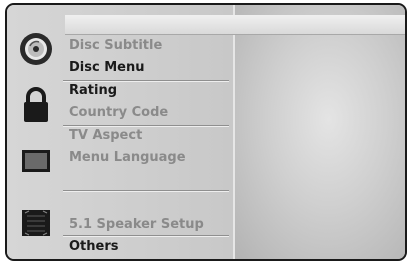 This screenshot has height=264, width=414. What do you see at coordinates (36, 105) in the screenshot?
I see `lock-icon` at bounding box center [36, 105].